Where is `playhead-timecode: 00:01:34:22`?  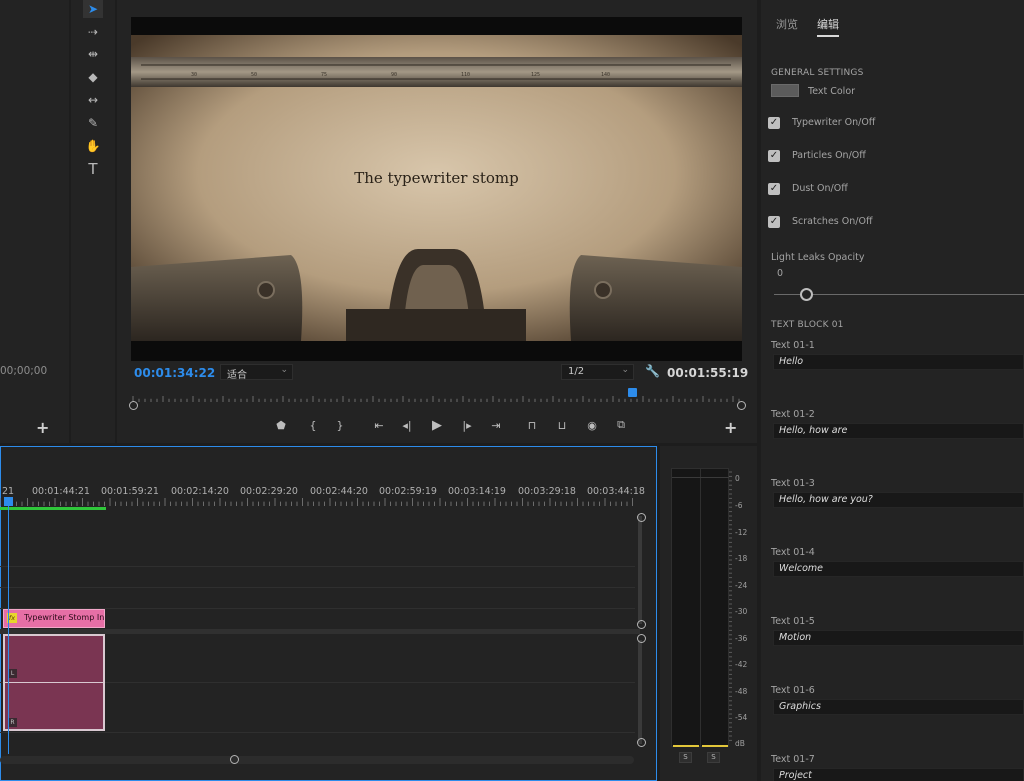 playhead-timecode: 00:01:34:22 is located at coordinates (174, 373).